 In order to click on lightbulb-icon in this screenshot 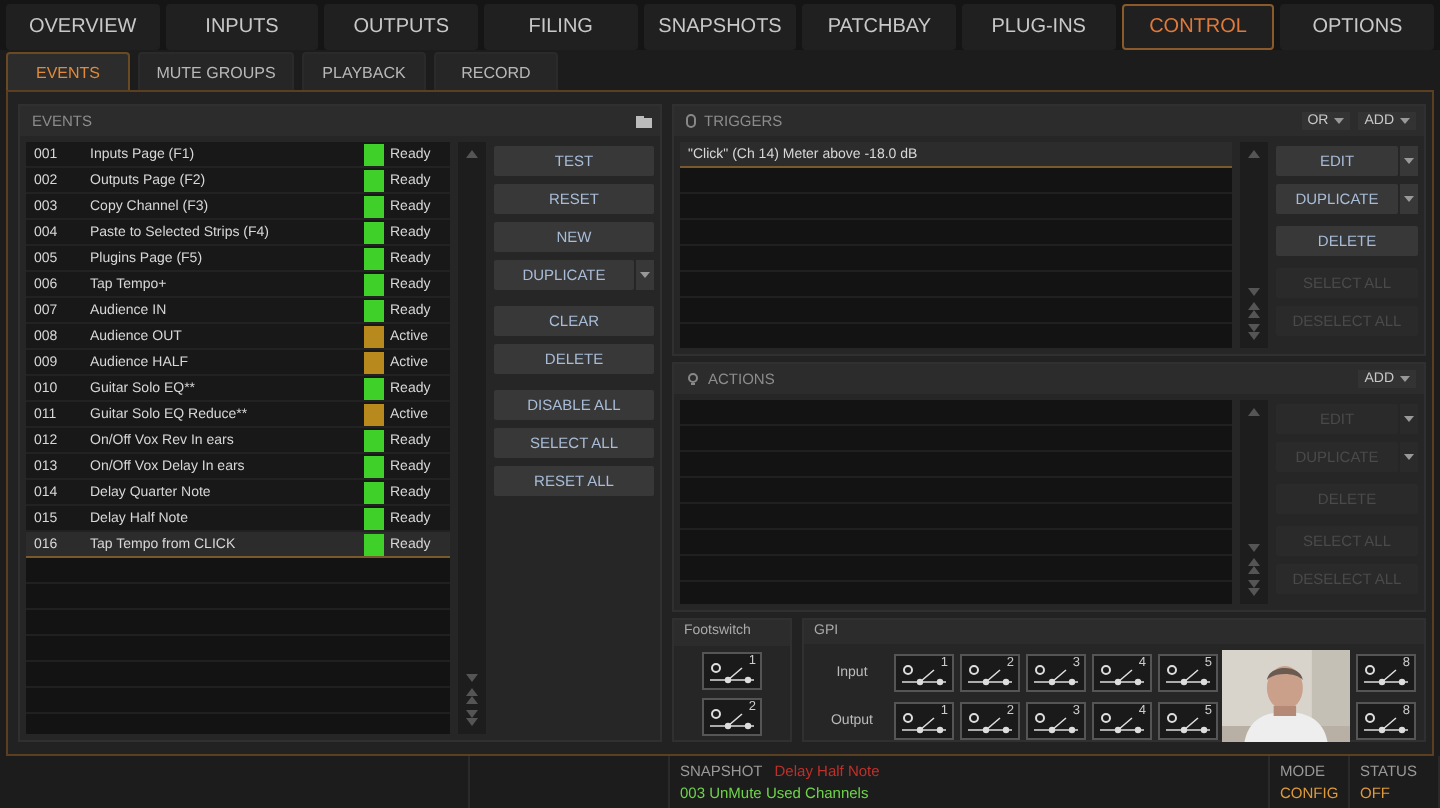, I will do `click(693, 378)`.